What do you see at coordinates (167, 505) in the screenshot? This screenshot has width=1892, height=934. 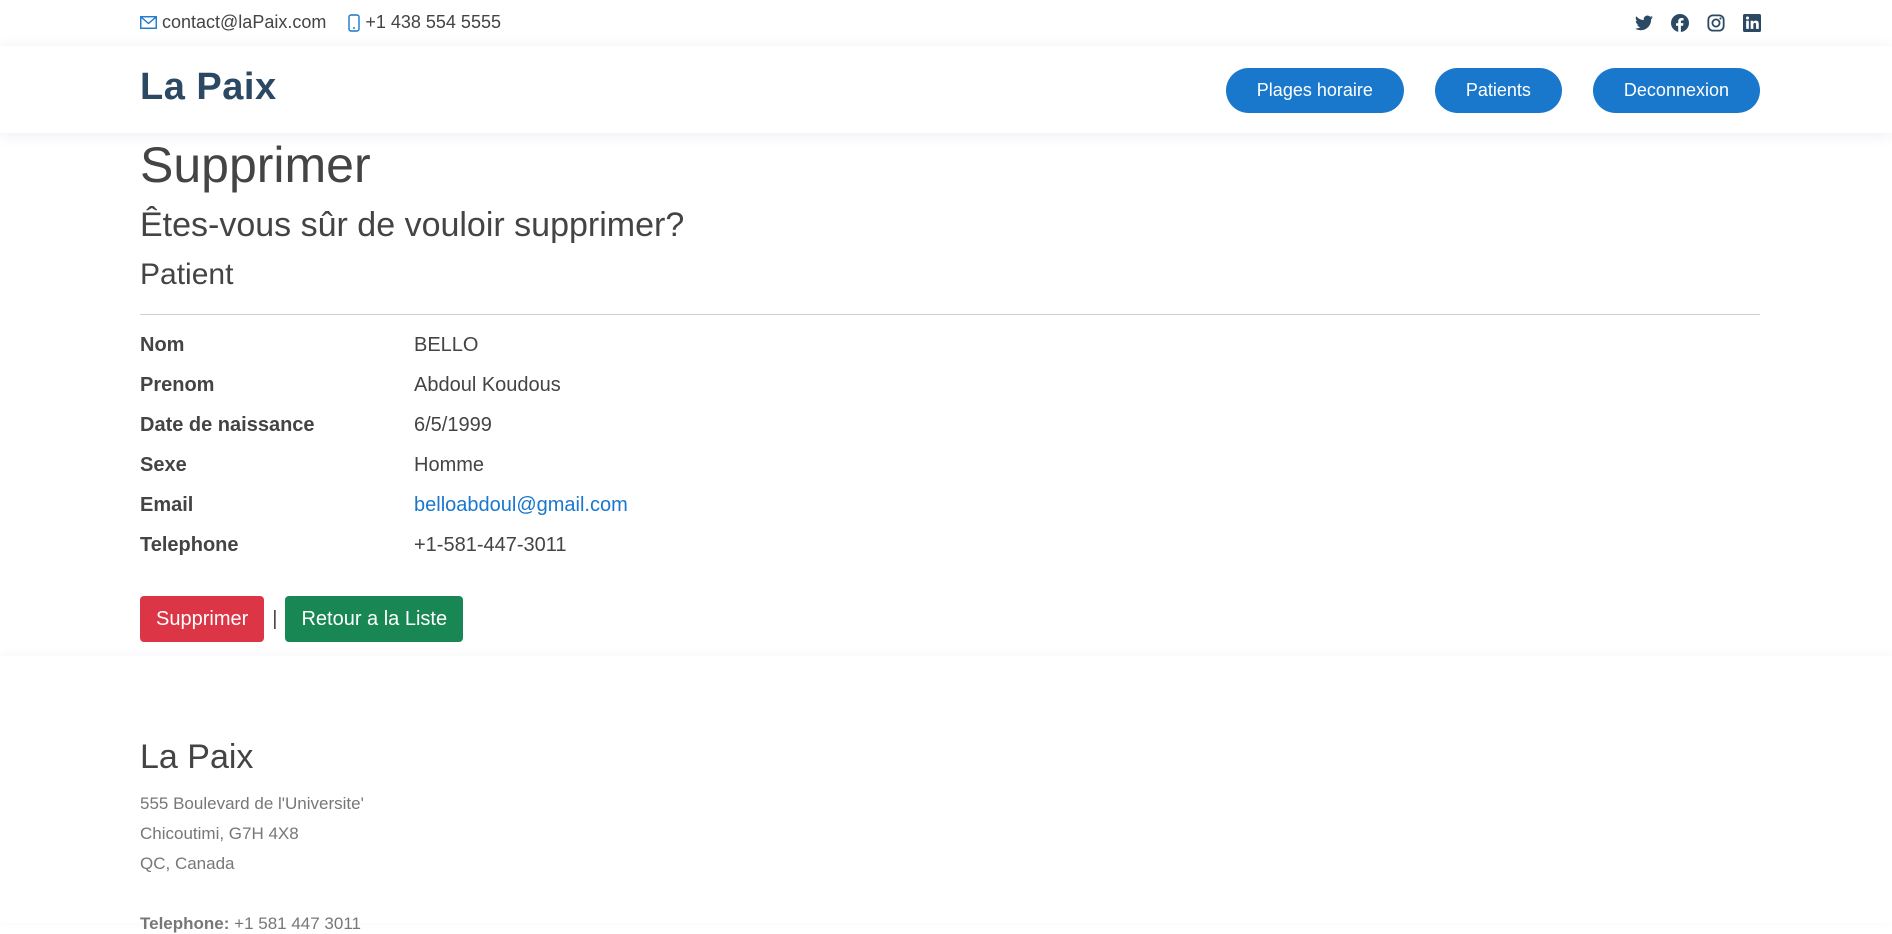 I see `detail-label: Email` at bounding box center [167, 505].